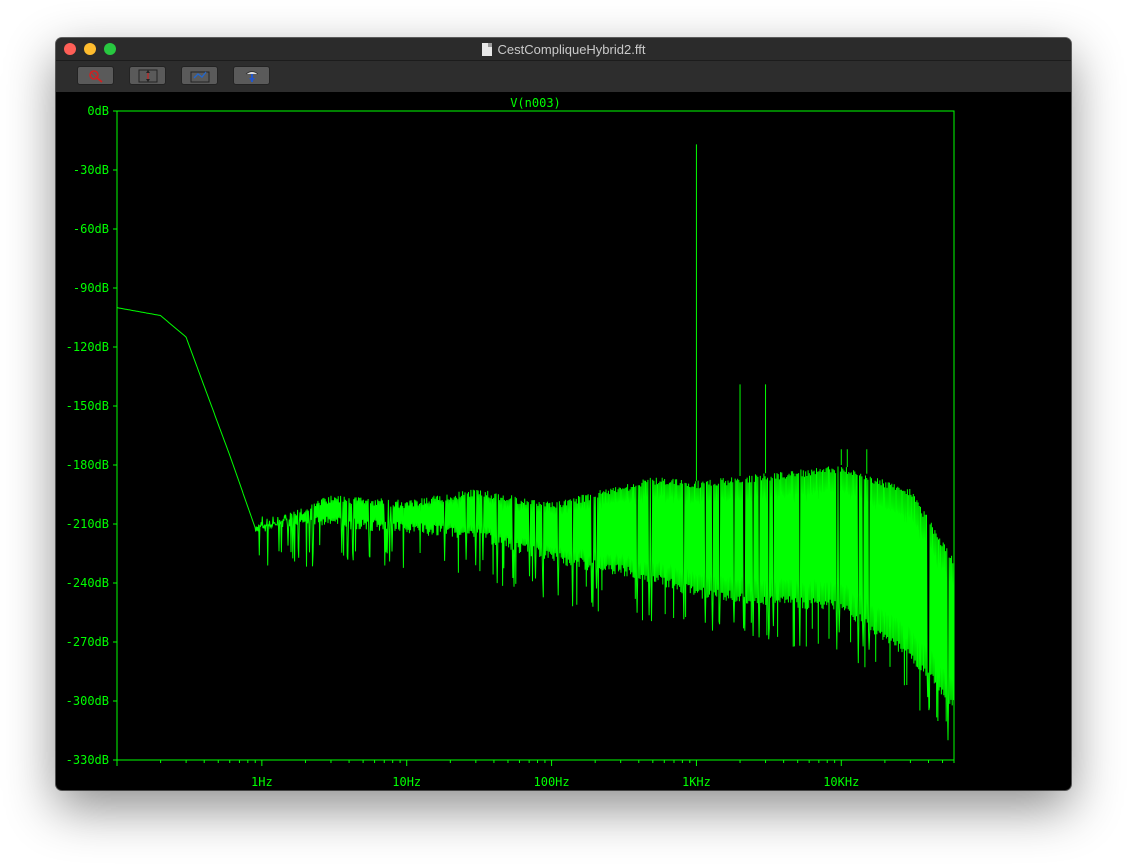 The width and height of the screenshot is (1127, 865). I want to click on y-tick-label: 0dB, so click(98, 111).